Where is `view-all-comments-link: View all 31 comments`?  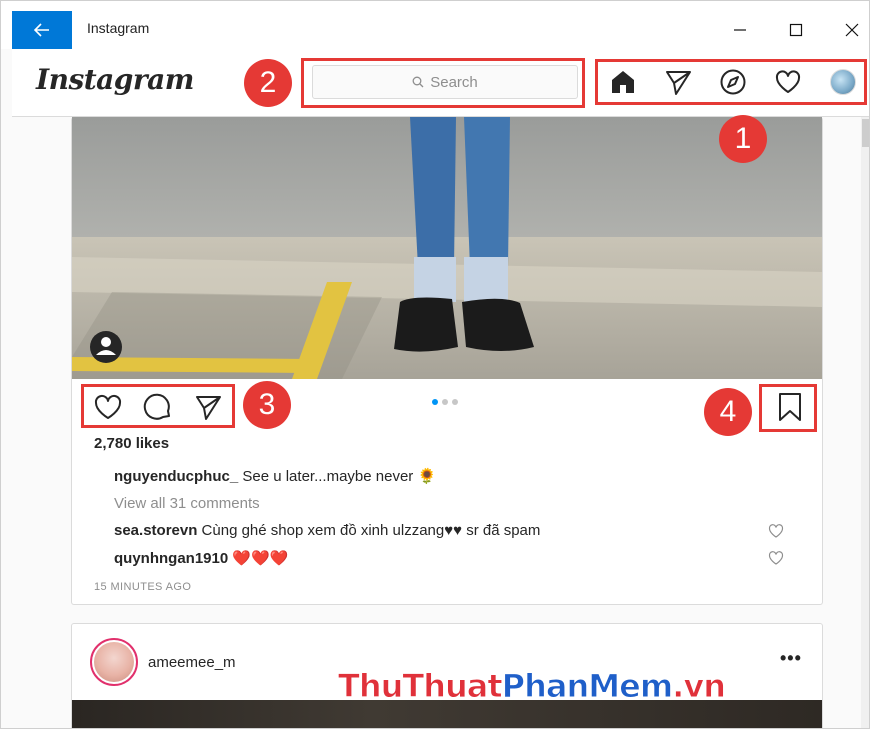
view-all-comments-link: View all 31 comments is located at coordinates (187, 503).